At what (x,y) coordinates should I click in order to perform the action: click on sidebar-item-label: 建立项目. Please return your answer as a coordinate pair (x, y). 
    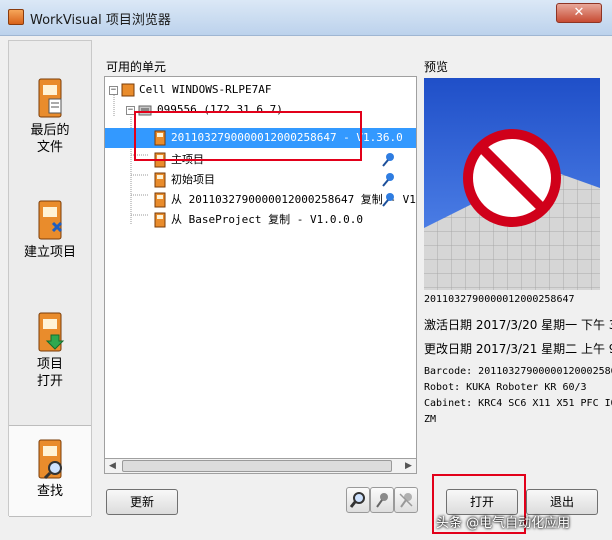
    Looking at the image, I should click on (49, 252).